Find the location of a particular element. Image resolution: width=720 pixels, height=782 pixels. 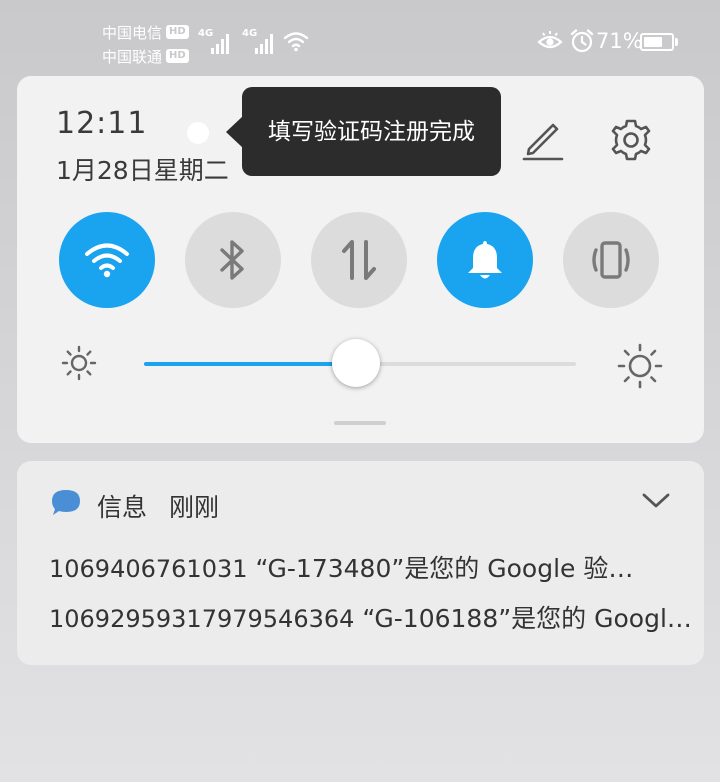

brightness-high-icon is located at coordinates (640, 366).